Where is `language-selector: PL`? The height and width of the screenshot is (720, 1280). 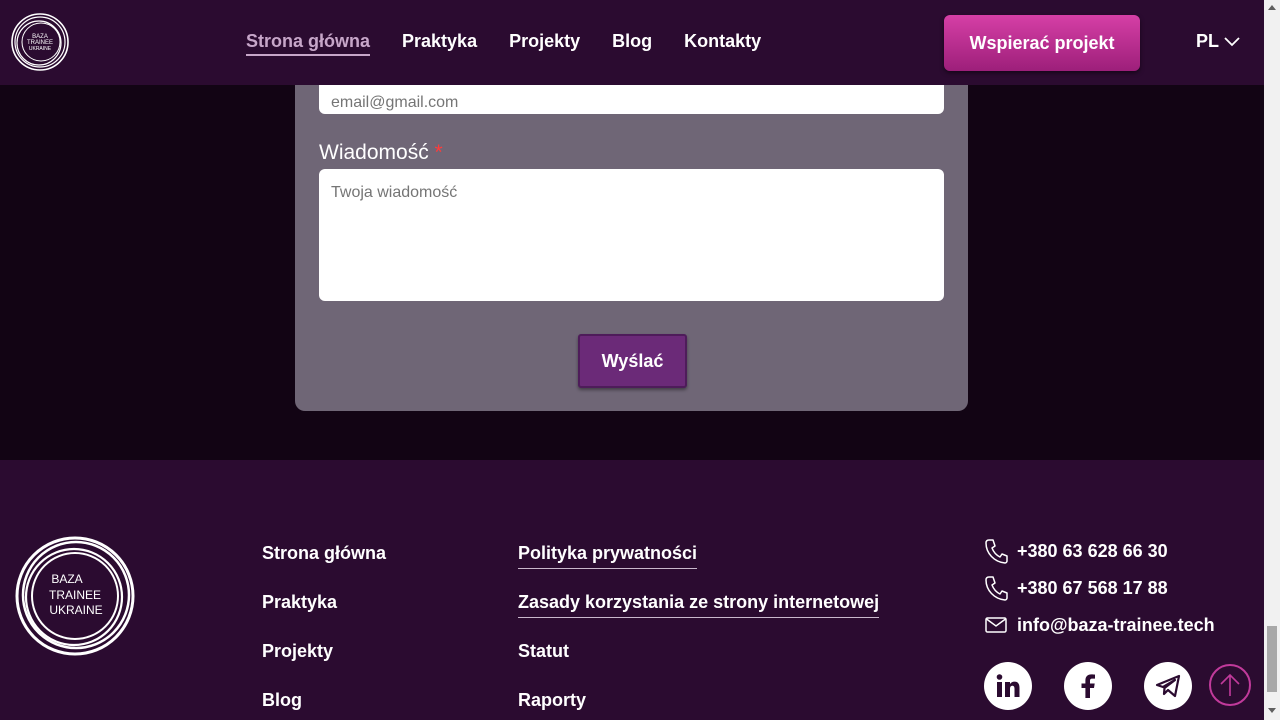
language-selector: PL is located at coordinates (1218, 41).